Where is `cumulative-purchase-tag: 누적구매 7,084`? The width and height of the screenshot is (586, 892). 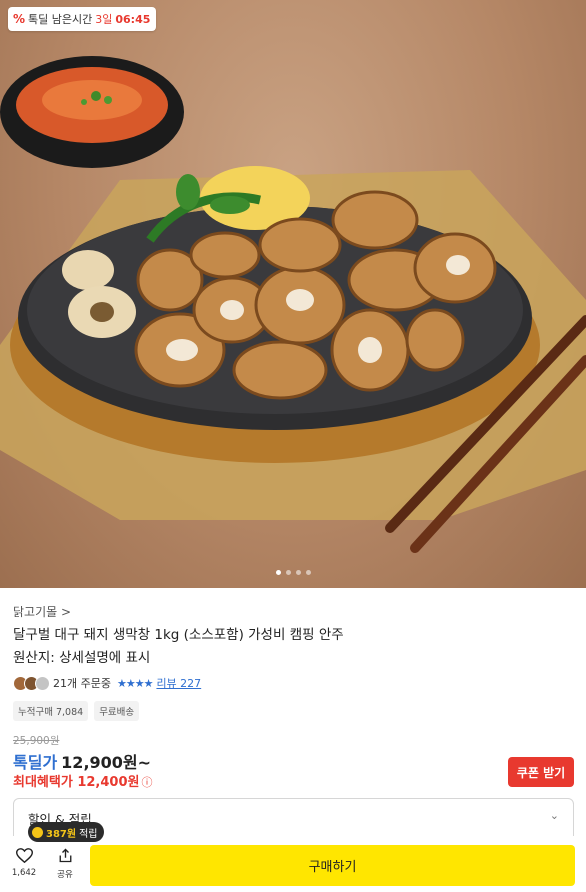
cumulative-purchase-tag: 누적구매 7,084 is located at coordinates (51, 711).